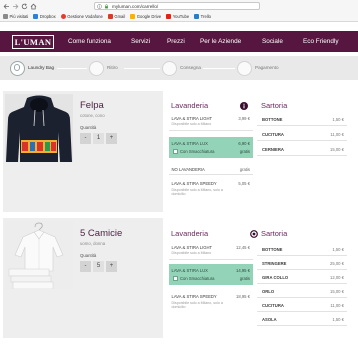  What do you see at coordinates (244, 143) in the screenshot?
I see `option-price: 6,90 €` at bounding box center [244, 143].